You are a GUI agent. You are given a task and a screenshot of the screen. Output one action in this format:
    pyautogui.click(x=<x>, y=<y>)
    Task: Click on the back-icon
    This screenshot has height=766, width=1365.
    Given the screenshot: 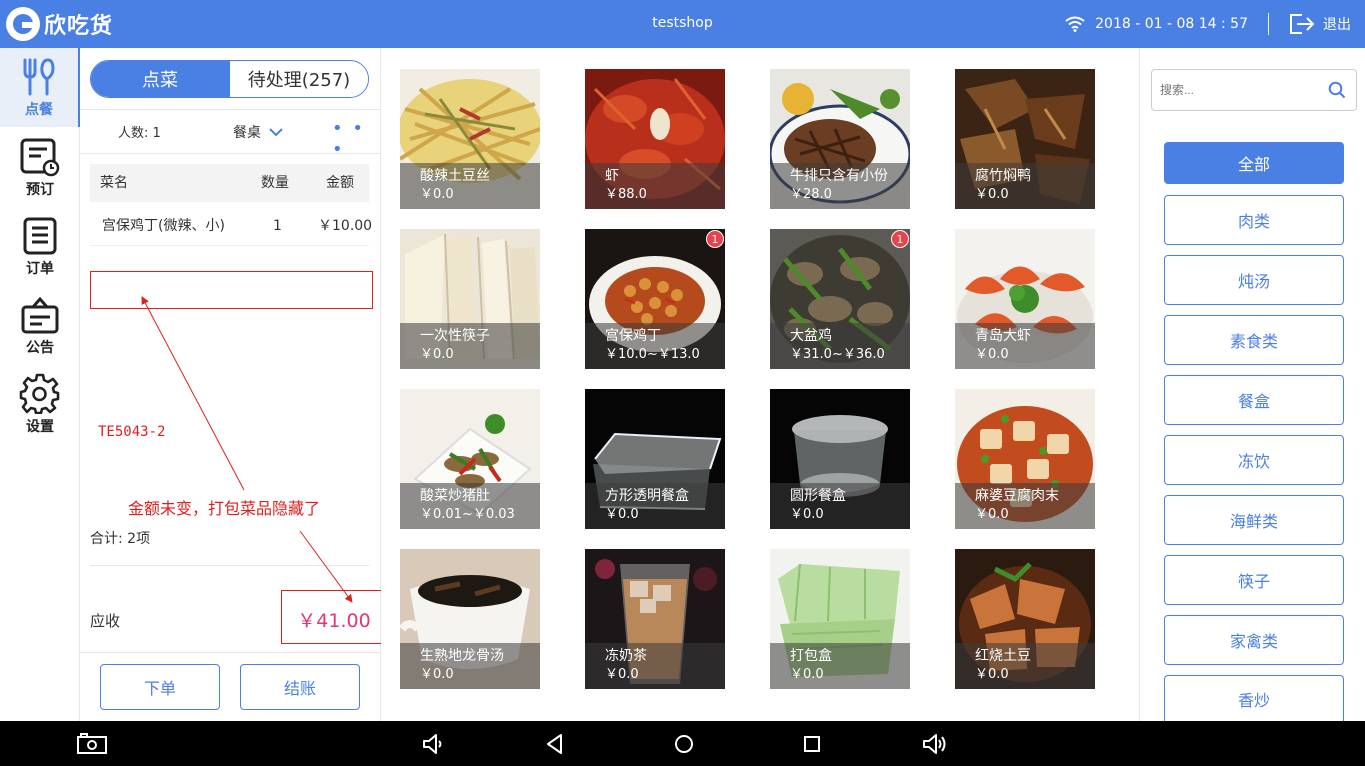 What is the action you would take?
    pyautogui.click(x=555, y=744)
    